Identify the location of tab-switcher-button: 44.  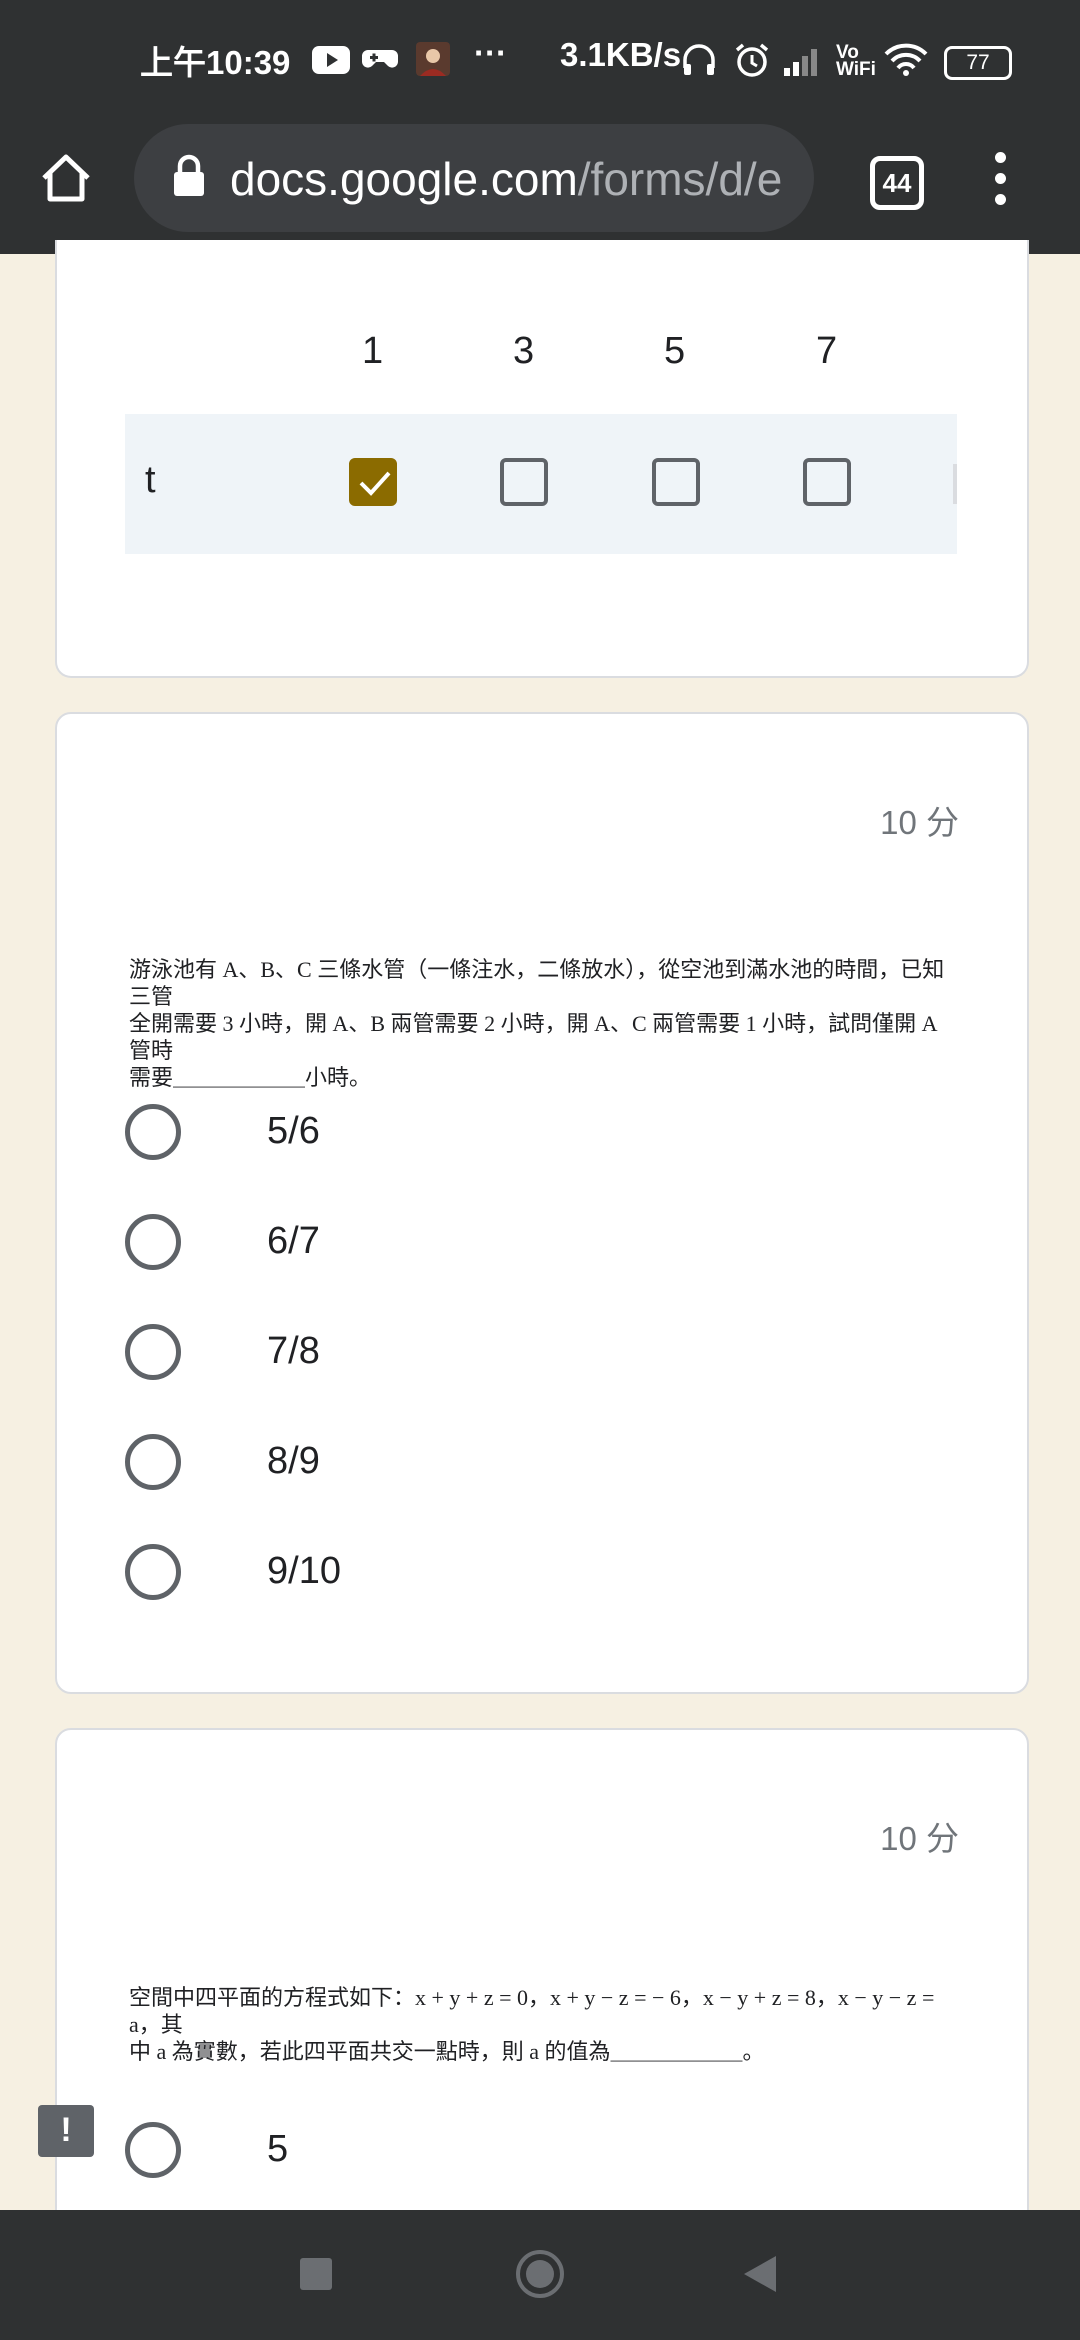
(897, 183).